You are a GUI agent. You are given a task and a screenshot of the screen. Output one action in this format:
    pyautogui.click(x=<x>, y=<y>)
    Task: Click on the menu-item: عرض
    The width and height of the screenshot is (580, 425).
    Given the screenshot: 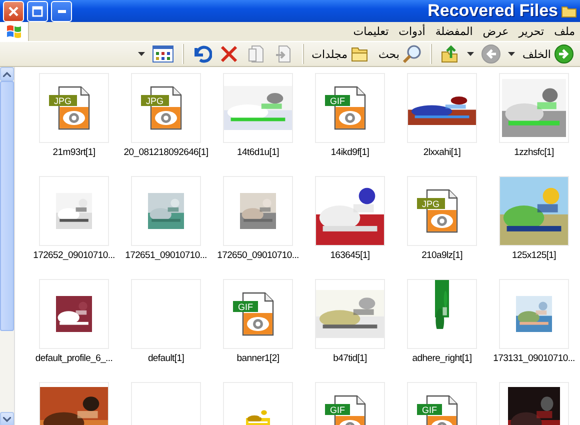 What is the action you would take?
    pyautogui.click(x=496, y=31)
    